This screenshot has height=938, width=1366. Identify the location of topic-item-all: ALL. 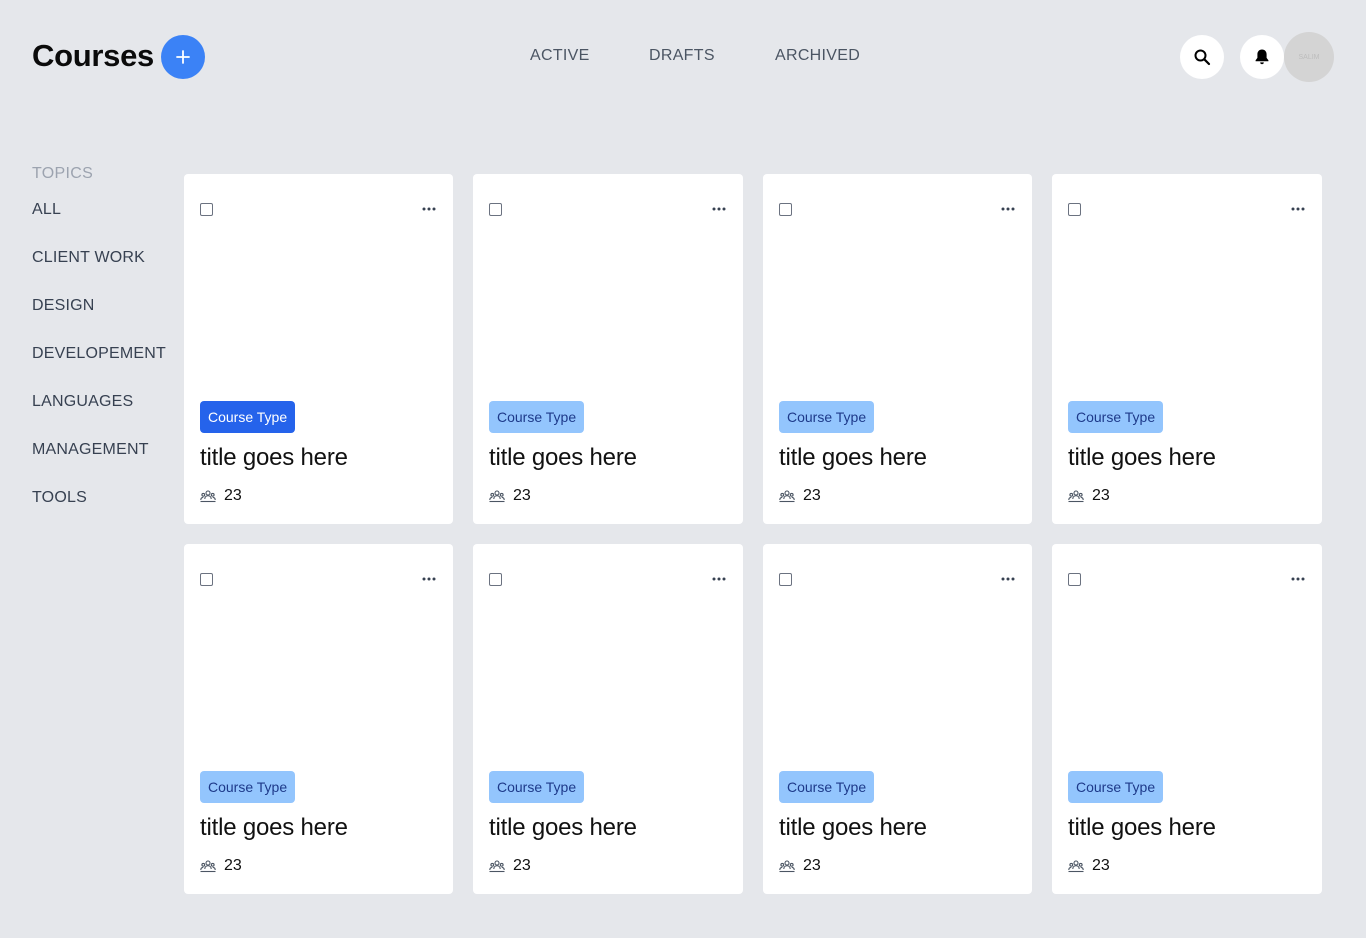
(99, 224).